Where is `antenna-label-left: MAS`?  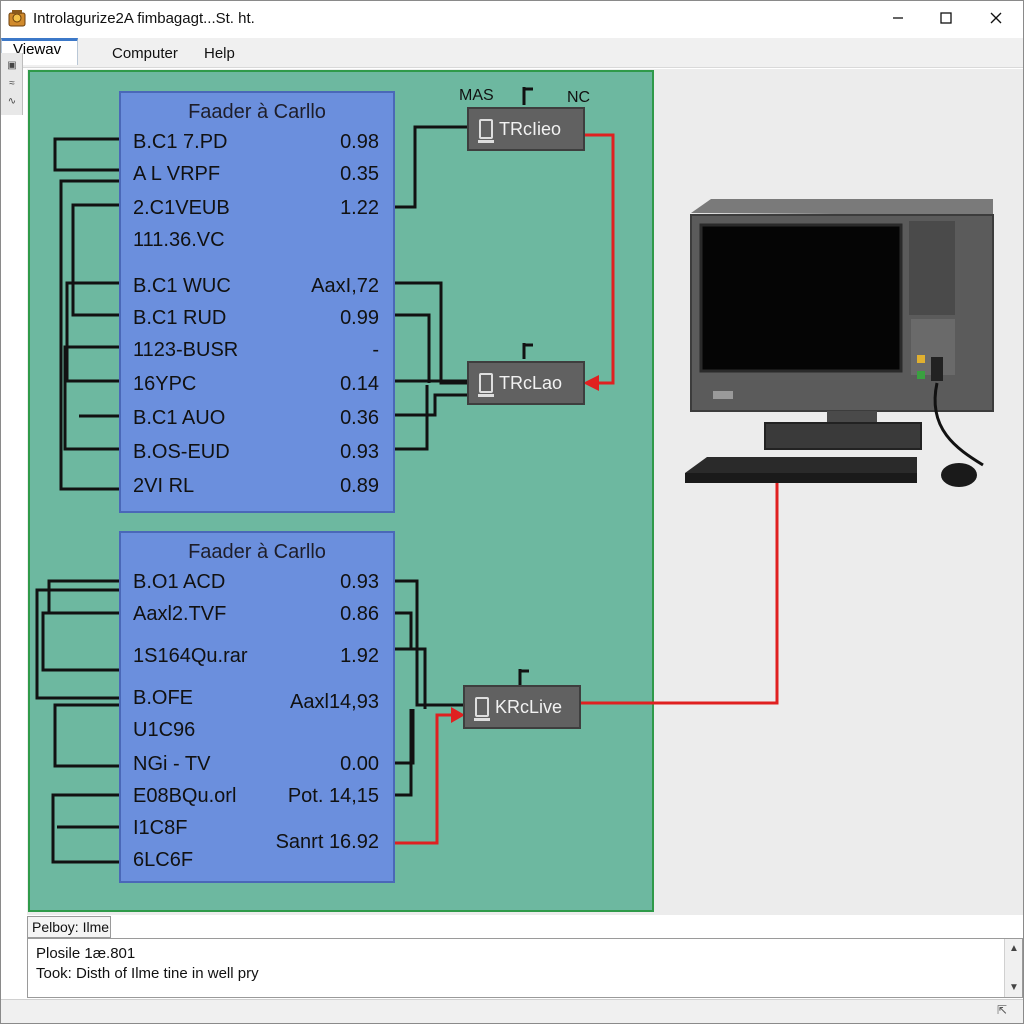 antenna-label-left: MAS is located at coordinates (476, 95).